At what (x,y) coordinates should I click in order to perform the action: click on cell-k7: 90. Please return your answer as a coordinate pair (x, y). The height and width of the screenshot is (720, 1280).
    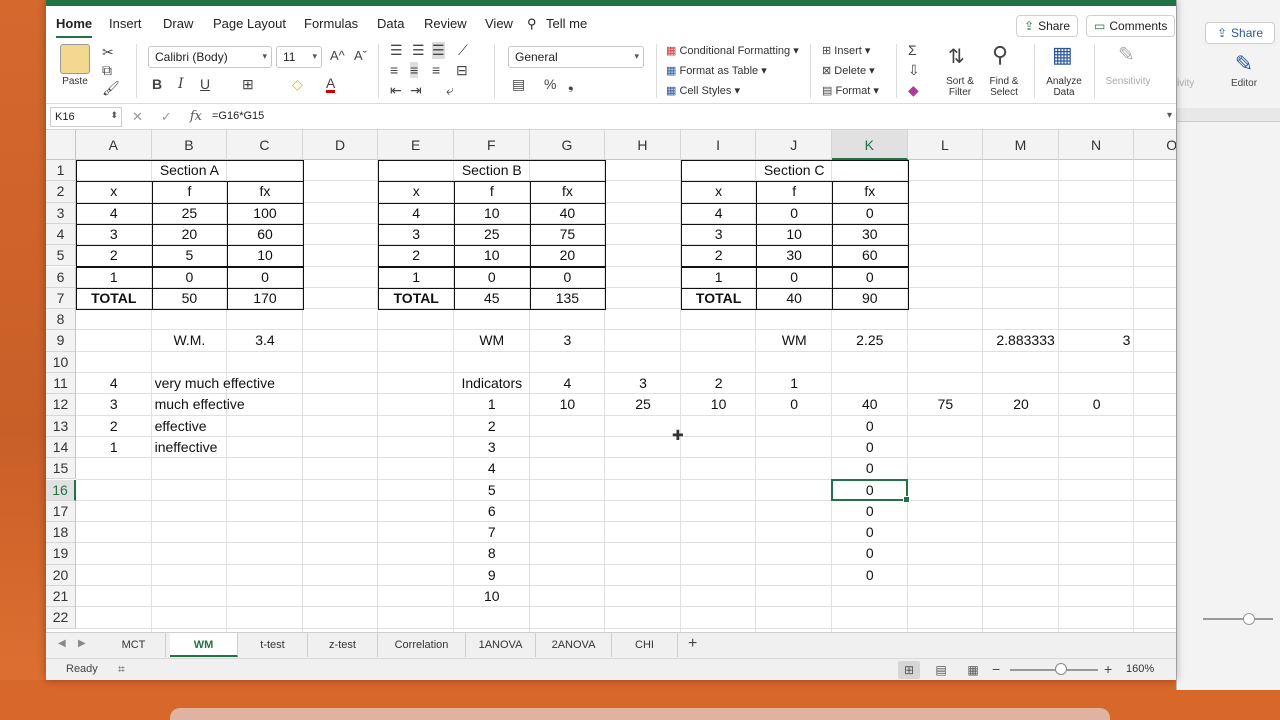
    Looking at the image, I should click on (870, 298).